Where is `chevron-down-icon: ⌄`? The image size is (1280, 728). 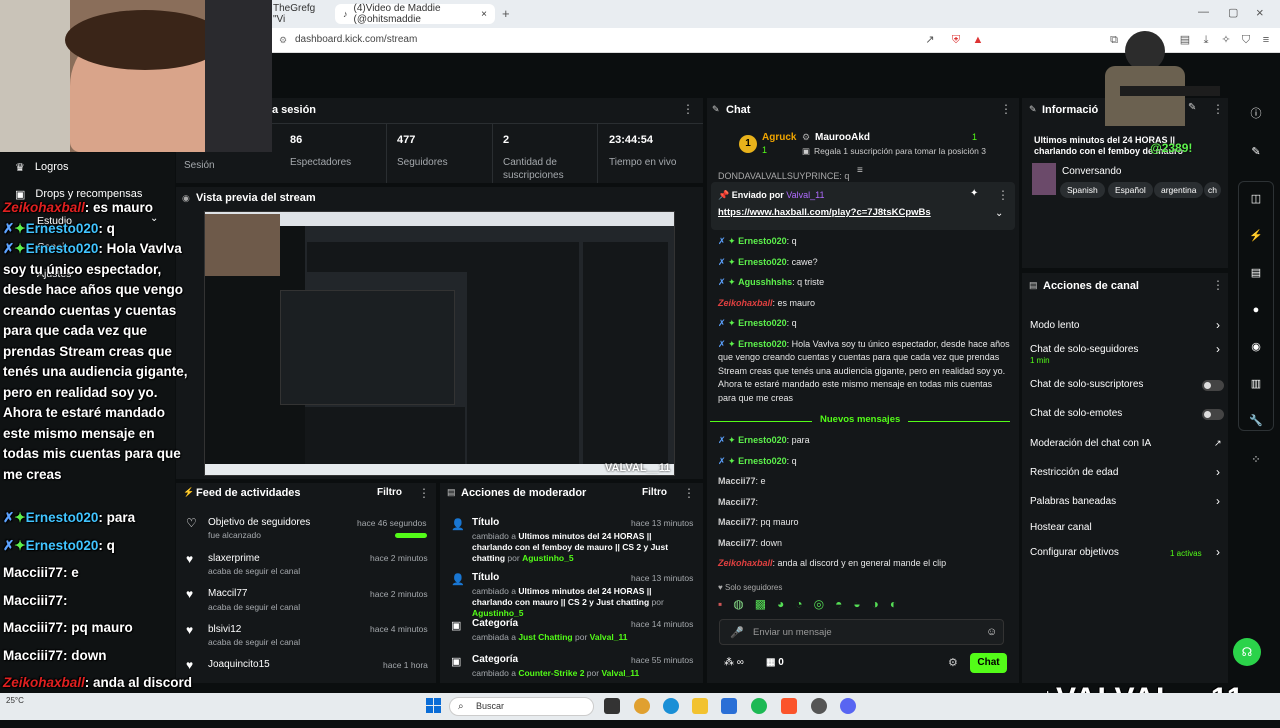 chevron-down-icon: ⌄ is located at coordinates (999, 213).